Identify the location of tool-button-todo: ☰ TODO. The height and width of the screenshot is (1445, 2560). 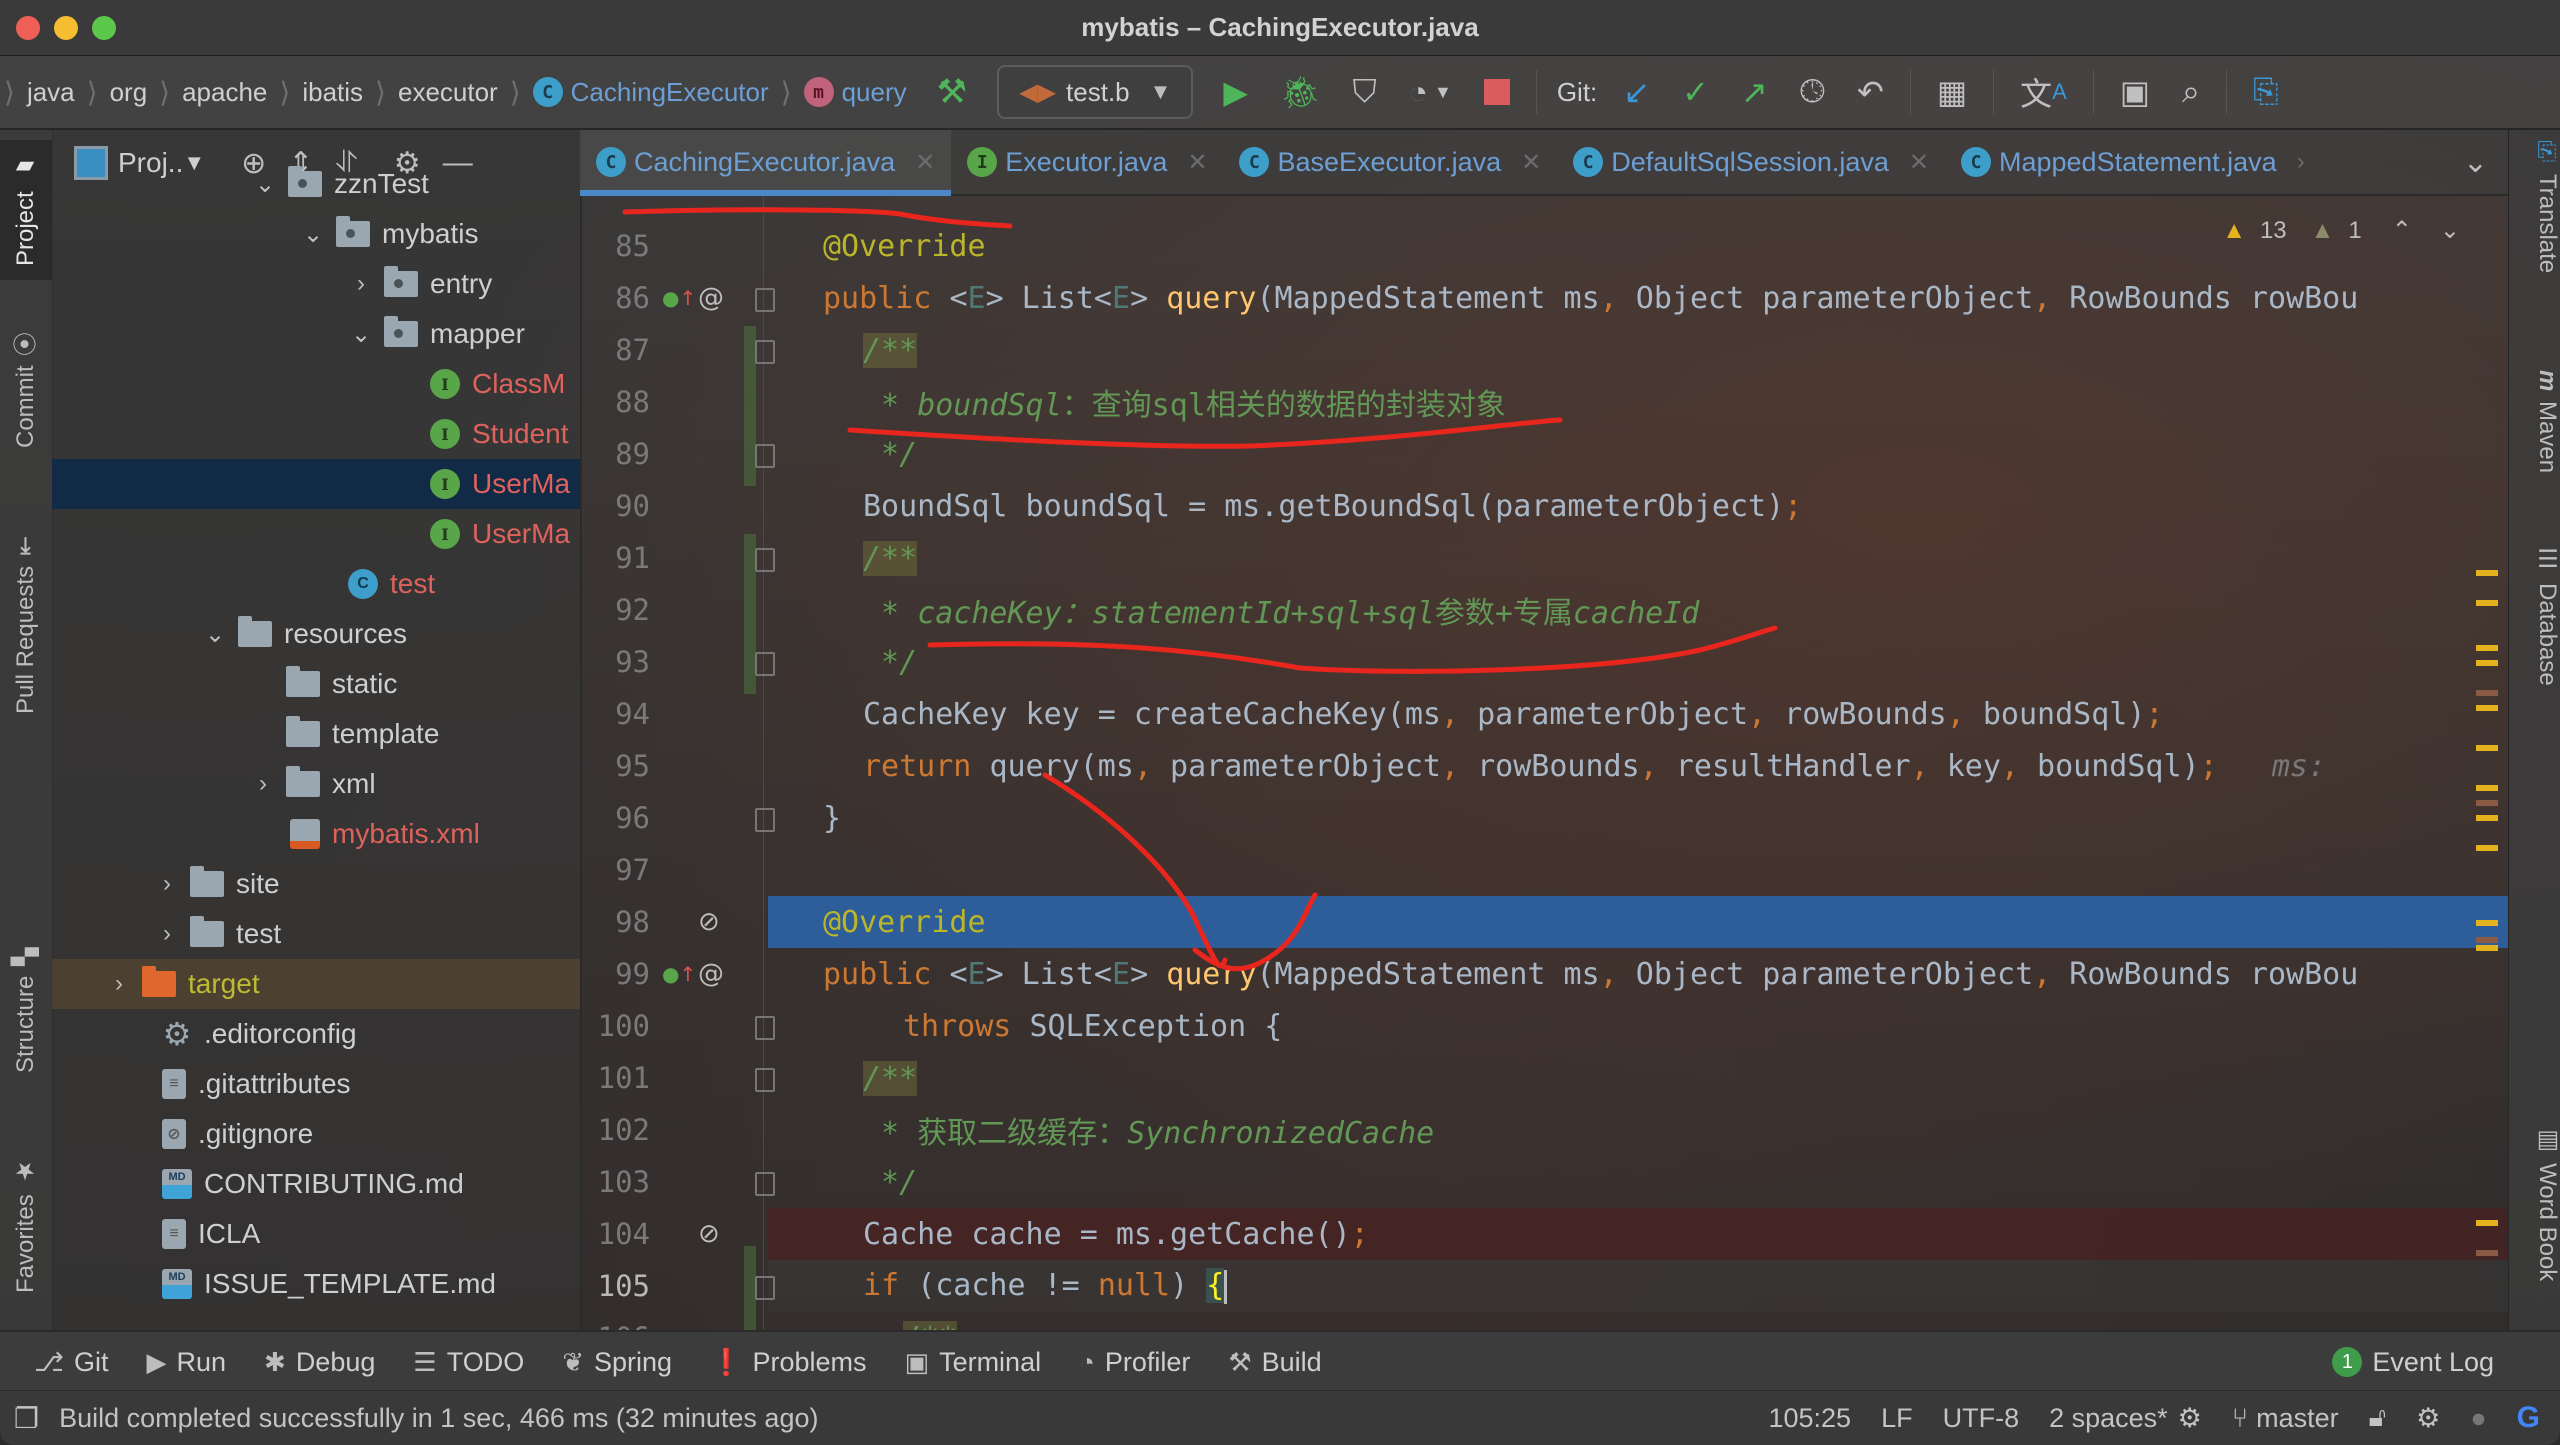
(468, 1362).